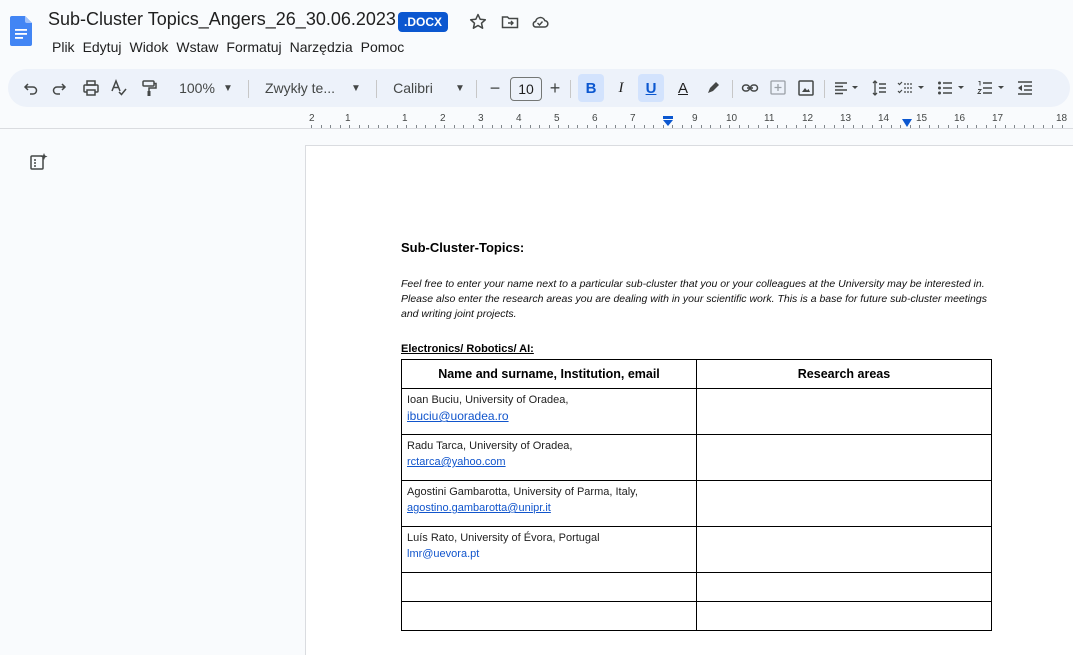 The width and height of the screenshot is (1073, 655). I want to click on highlight-color-button, so click(713, 88).